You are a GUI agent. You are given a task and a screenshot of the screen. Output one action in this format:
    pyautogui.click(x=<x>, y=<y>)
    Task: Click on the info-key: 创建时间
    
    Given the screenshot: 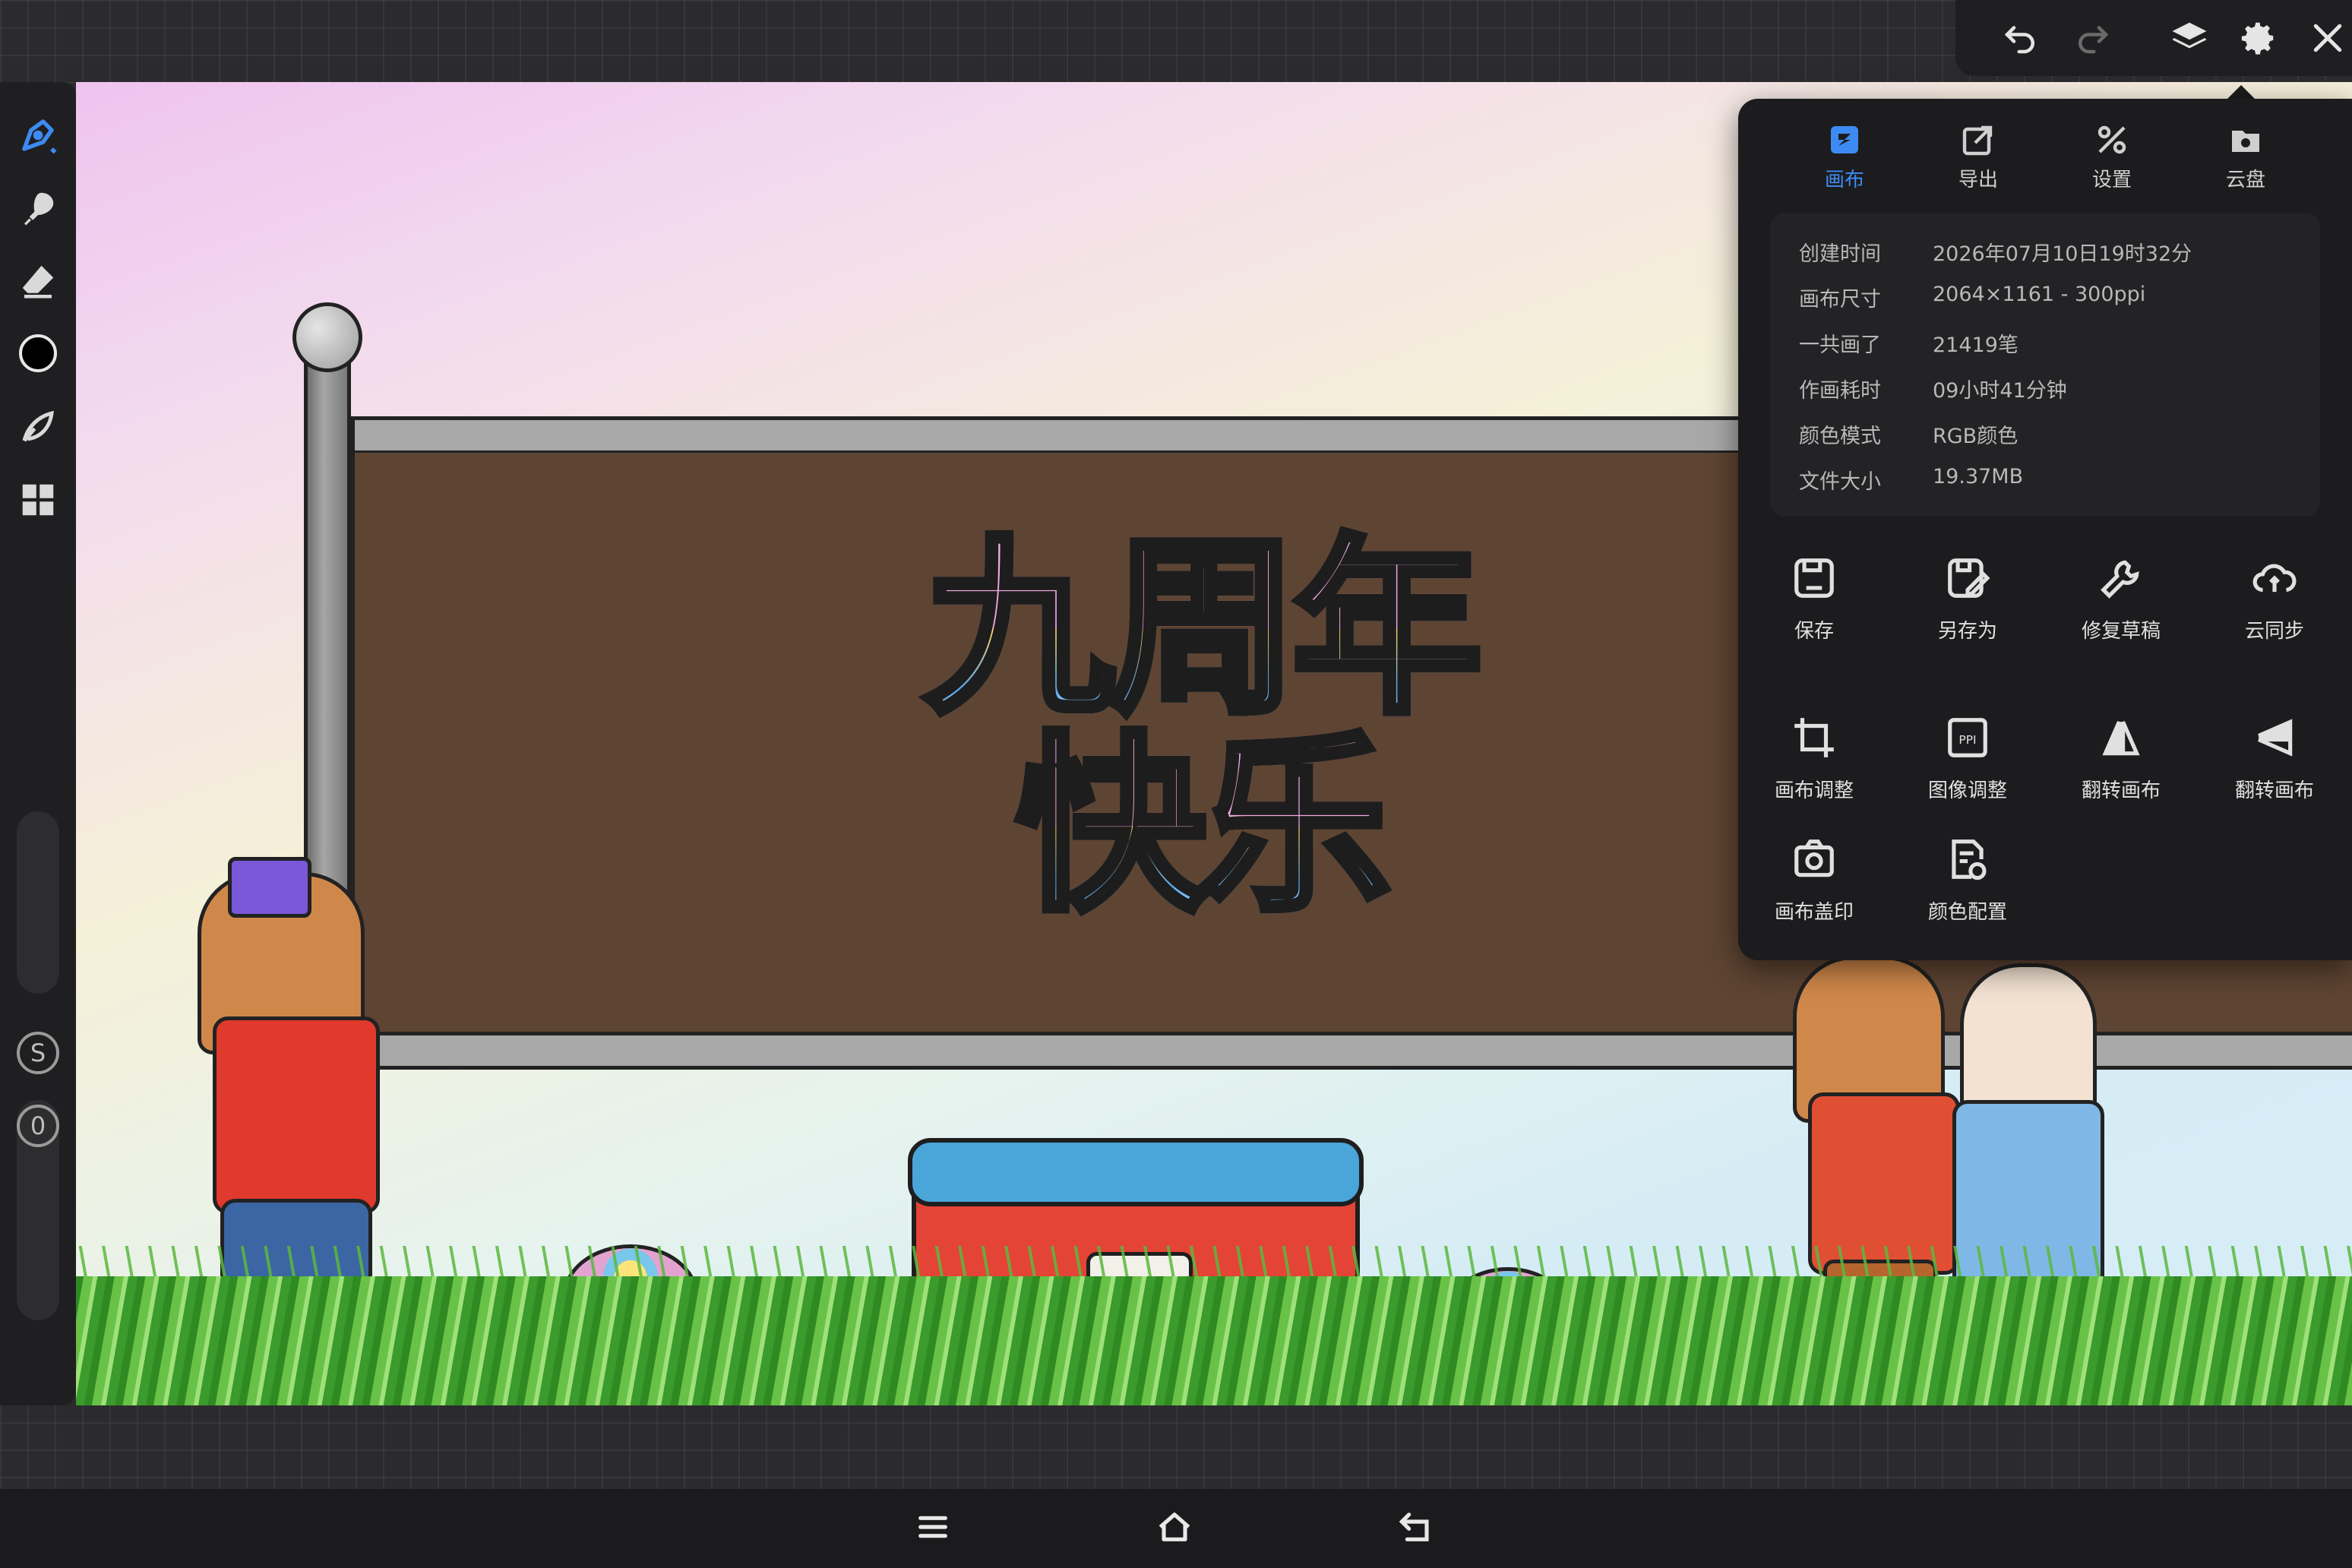 What is the action you would take?
    pyautogui.click(x=1840, y=254)
    